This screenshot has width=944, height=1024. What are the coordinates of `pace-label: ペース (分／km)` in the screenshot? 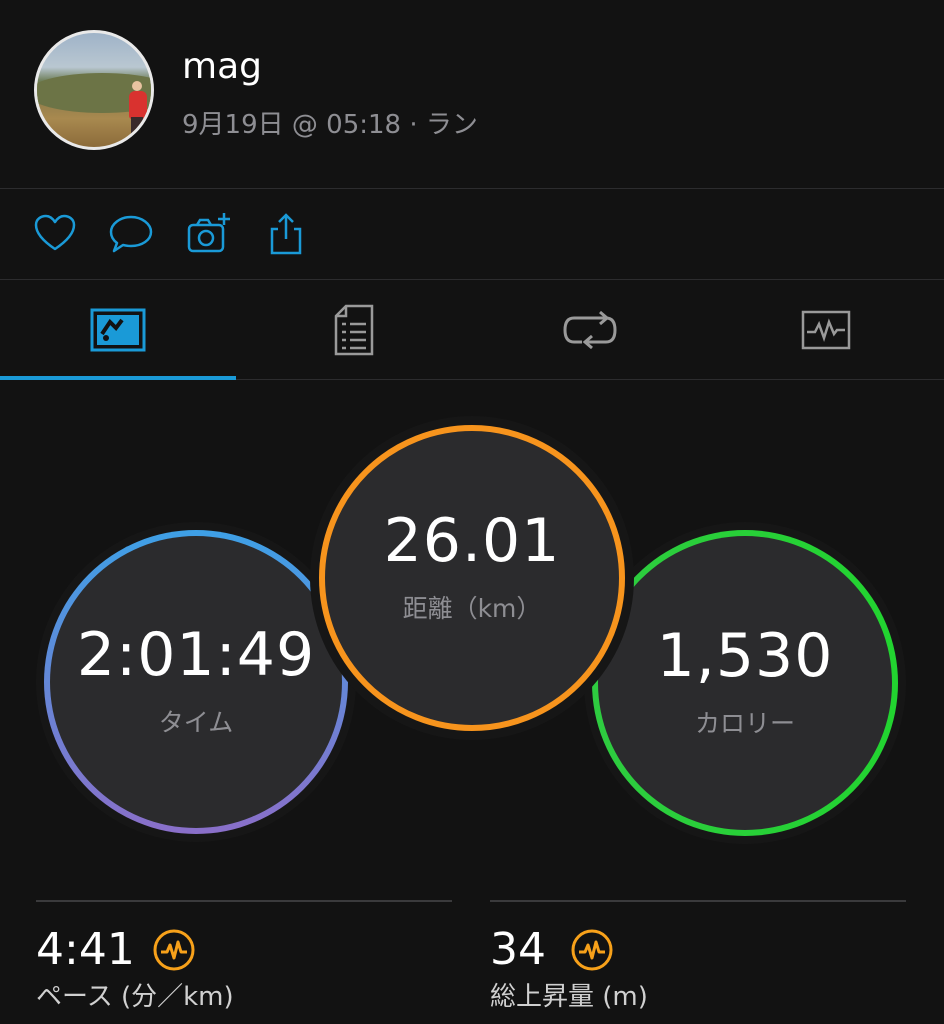 It's located at (135, 997).